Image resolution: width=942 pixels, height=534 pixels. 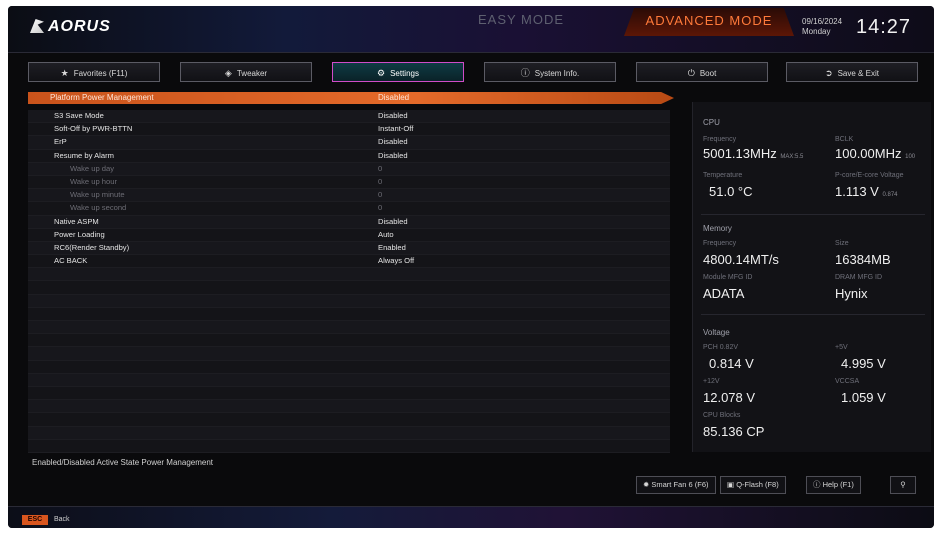 I want to click on setting-value: Auto, so click(x=386, y=235).